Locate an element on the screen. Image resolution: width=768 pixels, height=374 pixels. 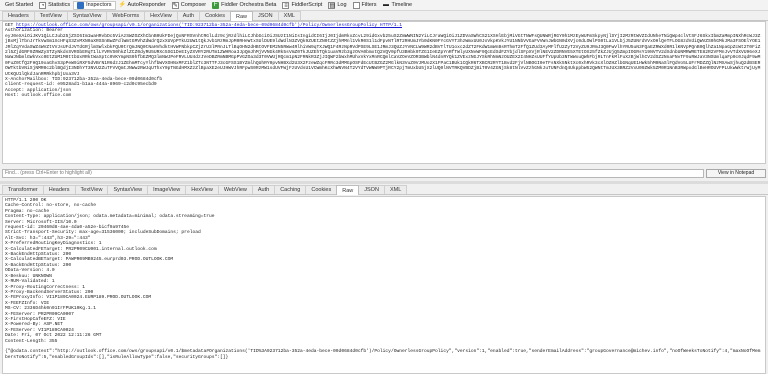
response-tab-textview: TextView is located at coordinates (91, 189).